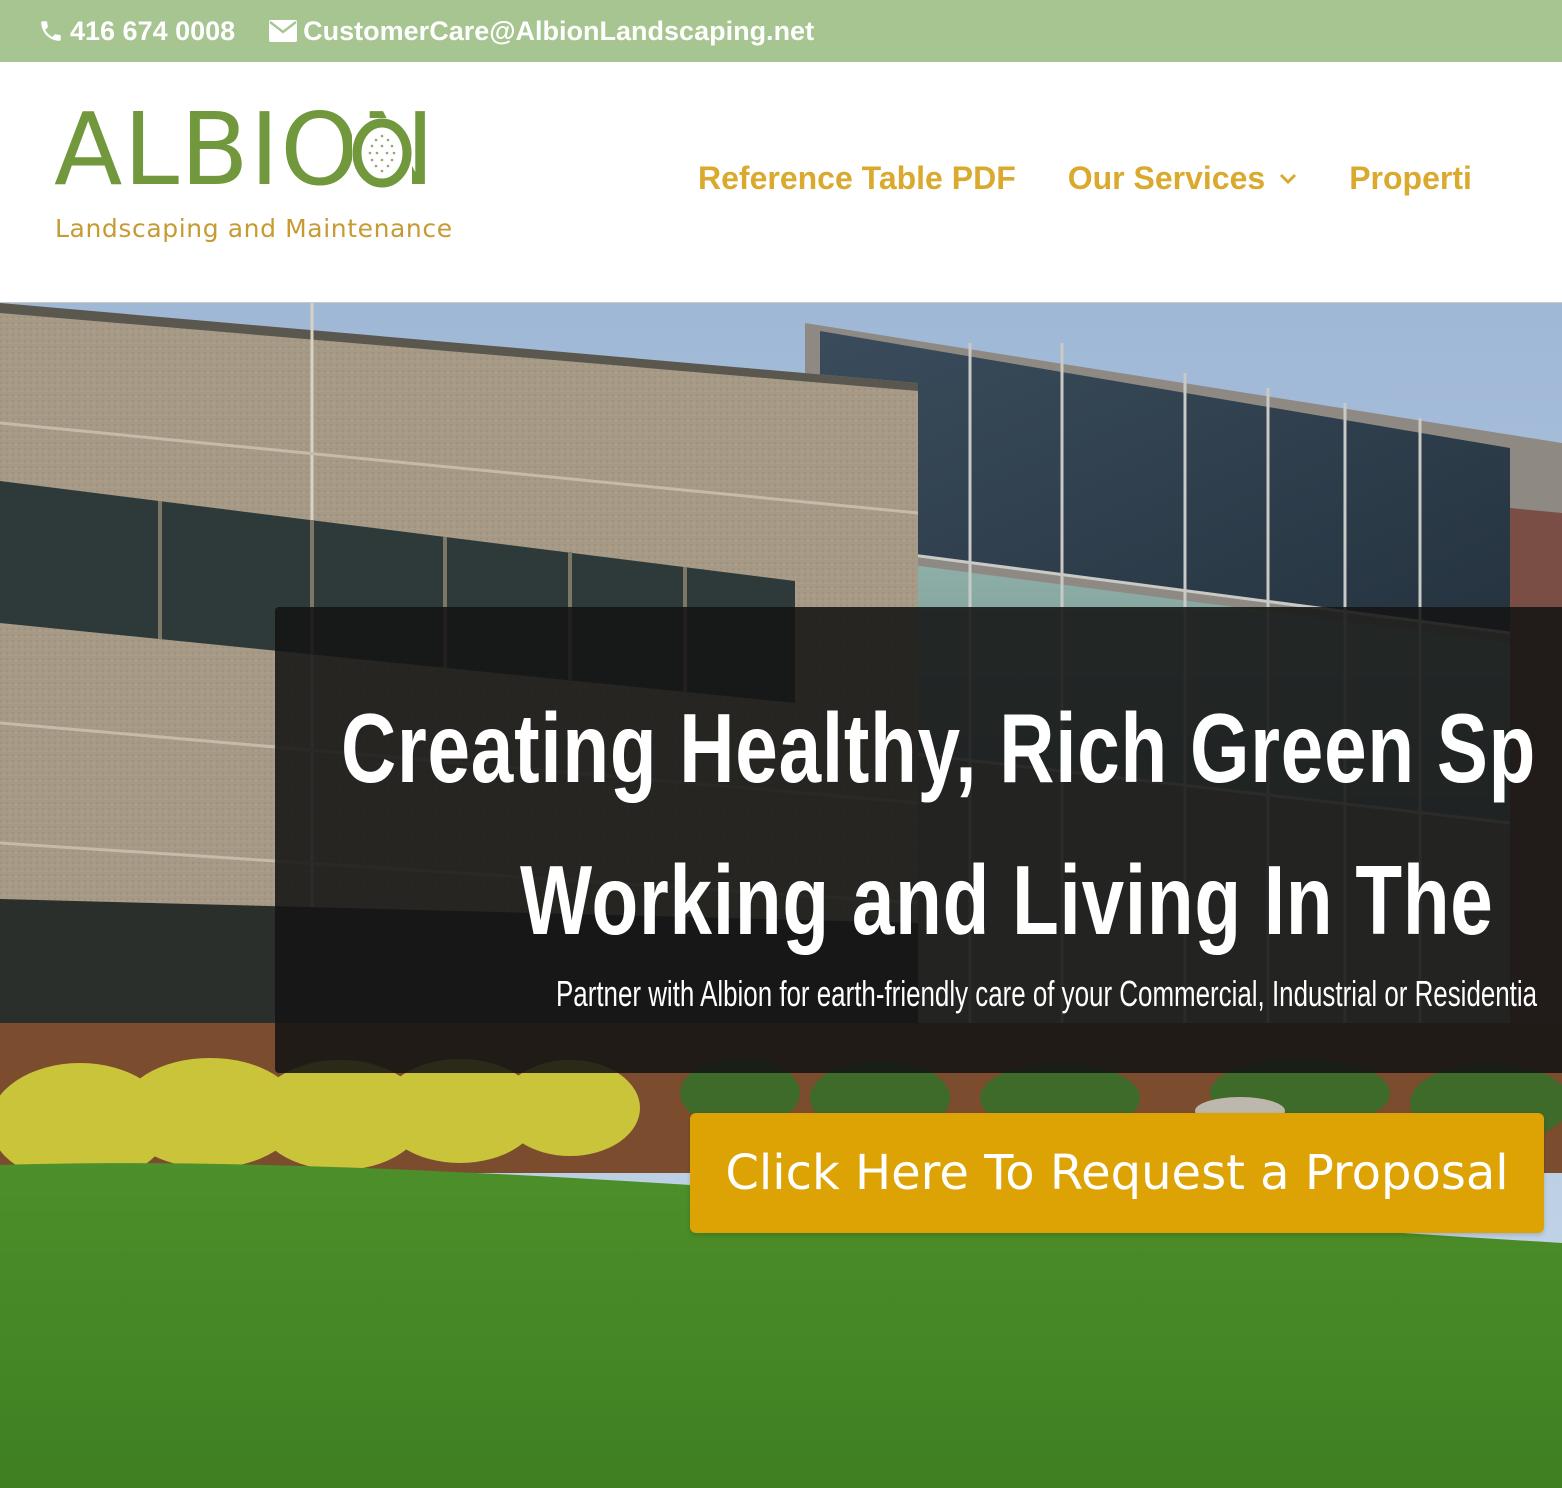 Image resolution: width=1562 pixels, height=1488 pixels. I want to click on chevron-down-icon, so click(1288, 178).